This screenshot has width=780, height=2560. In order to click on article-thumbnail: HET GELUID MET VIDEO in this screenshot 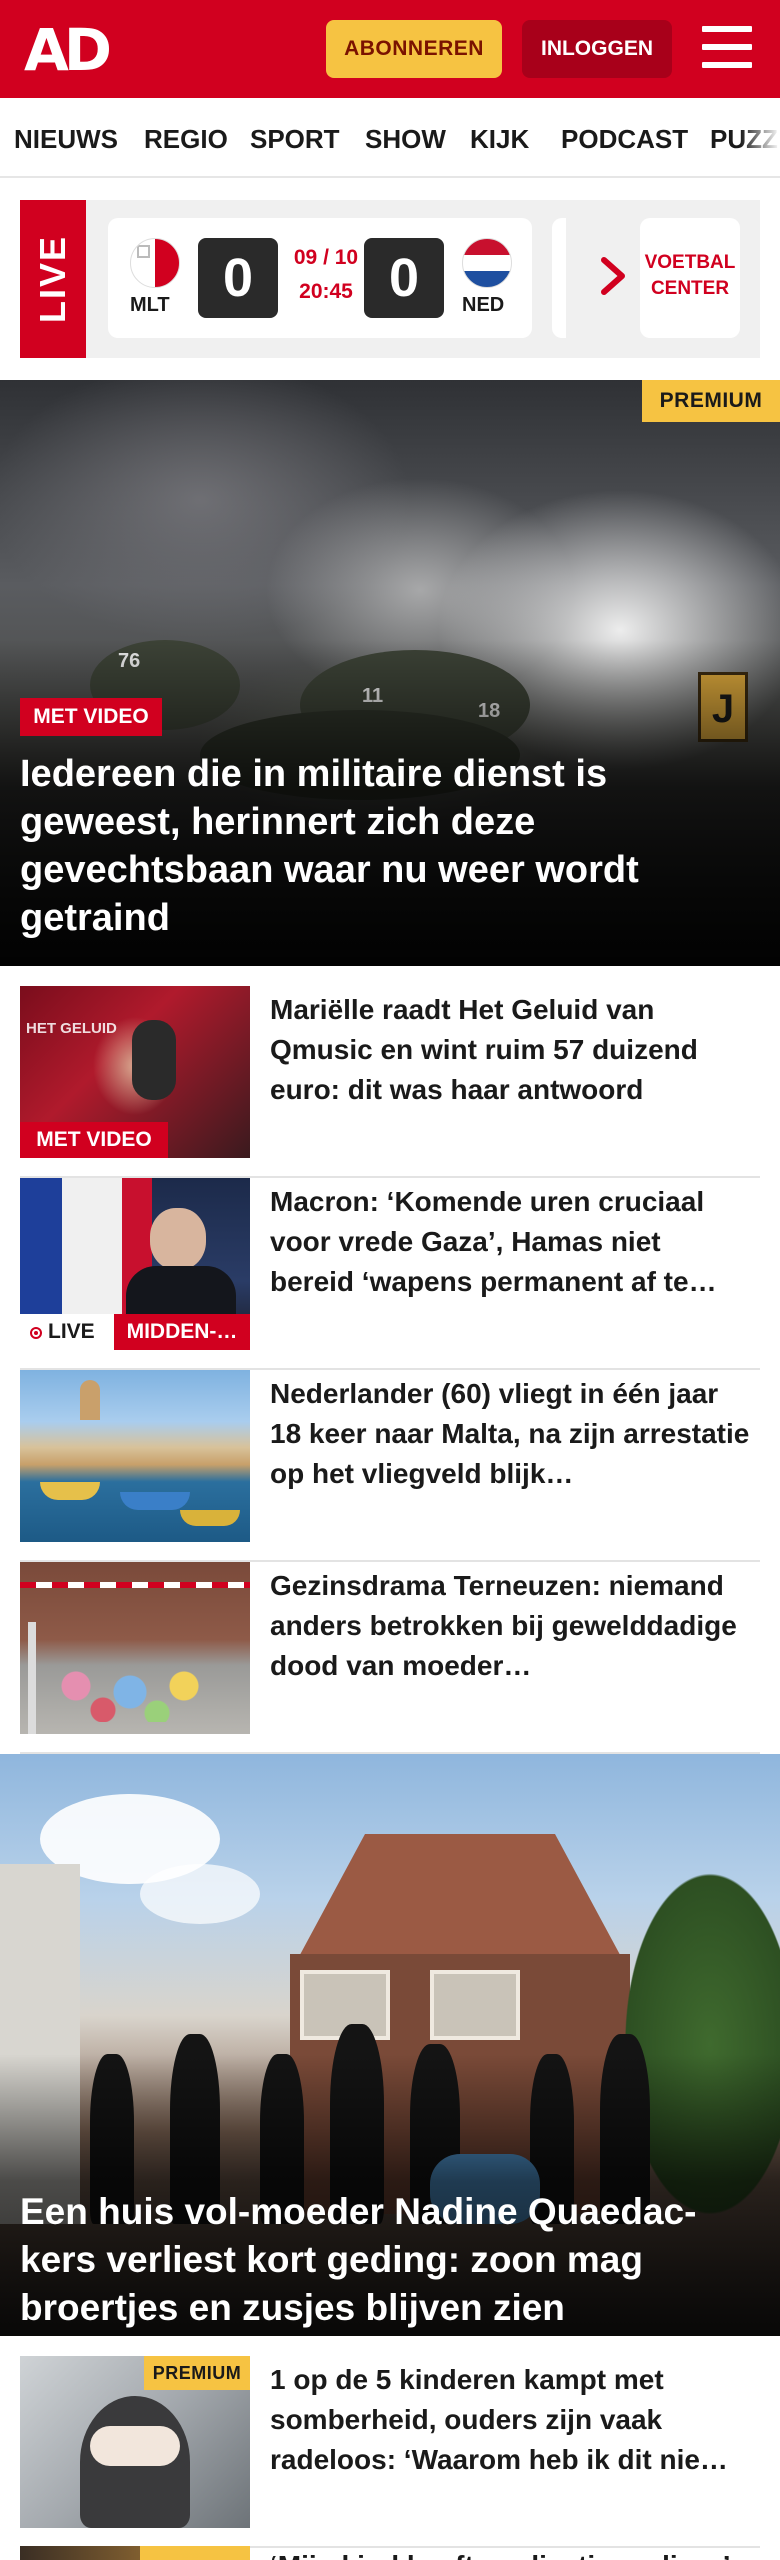, I will do `click(135, 1072)`.